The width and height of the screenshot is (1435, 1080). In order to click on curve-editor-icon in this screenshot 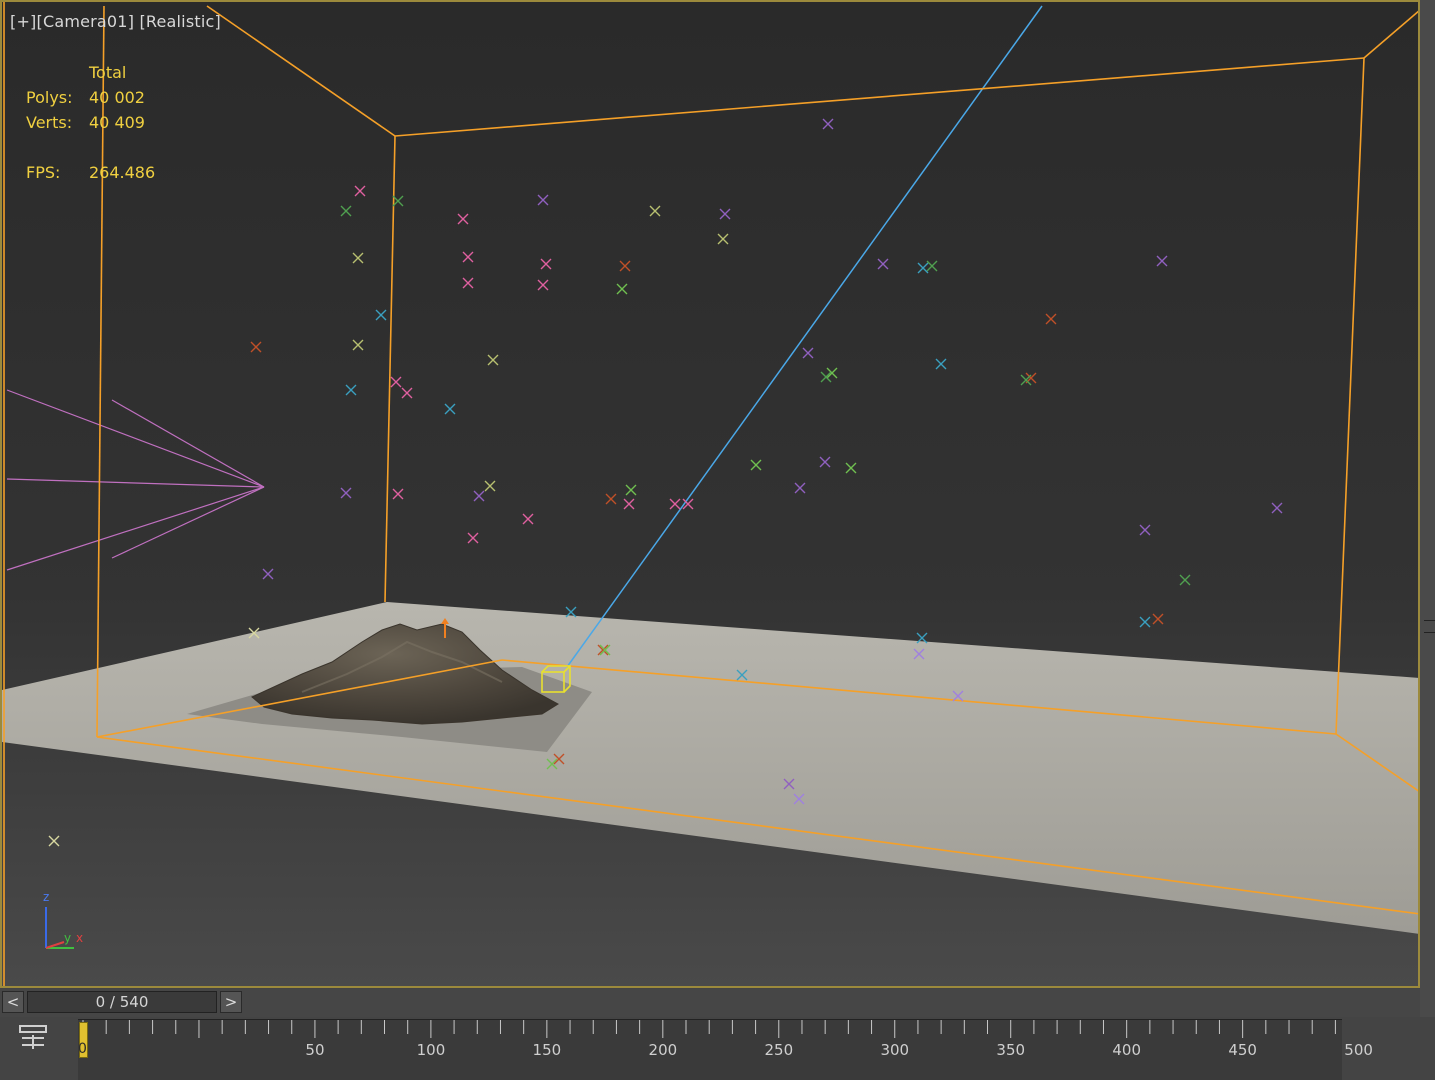, I will do `click(33, 1037)`.